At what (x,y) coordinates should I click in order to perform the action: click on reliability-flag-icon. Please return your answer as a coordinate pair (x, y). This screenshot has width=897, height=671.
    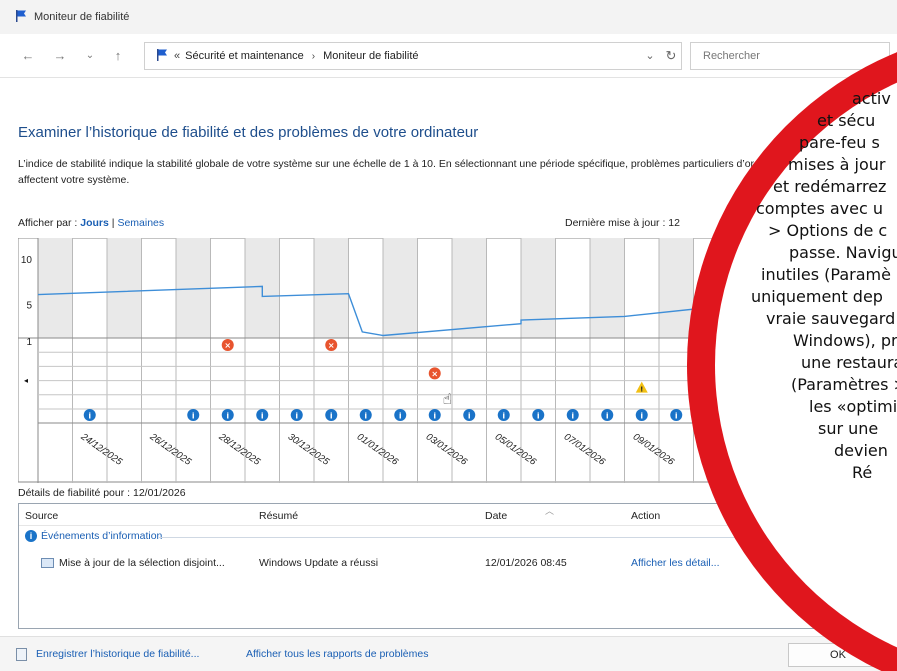
    Looking at the image, I should click on (21, 17).